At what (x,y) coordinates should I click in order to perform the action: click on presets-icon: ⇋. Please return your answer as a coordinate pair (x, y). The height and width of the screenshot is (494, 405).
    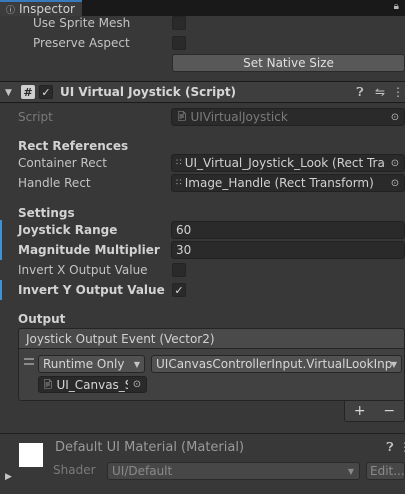
    Looking at the image, I should click on (380, 92).